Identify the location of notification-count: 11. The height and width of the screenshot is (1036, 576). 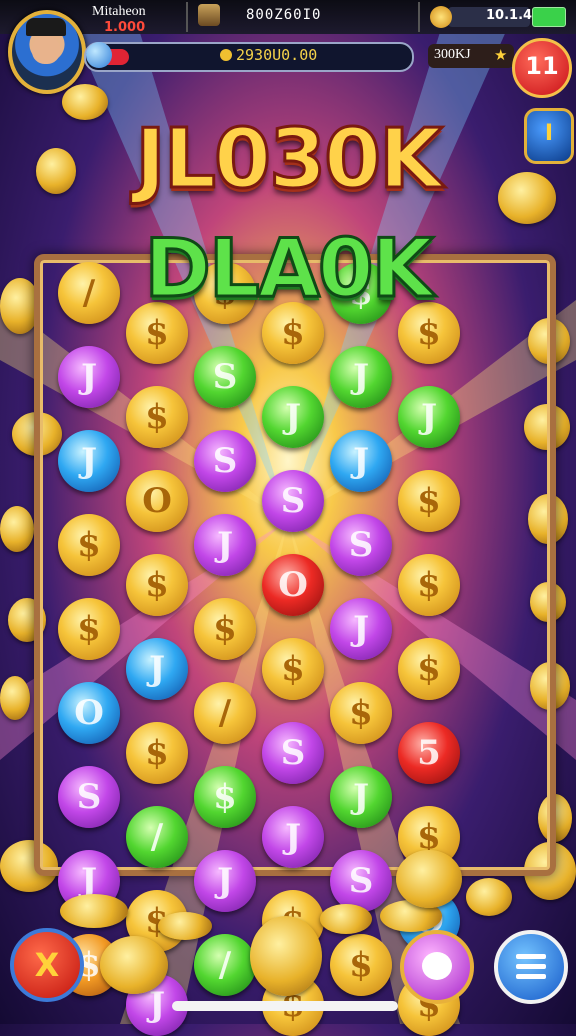
(542, 66).